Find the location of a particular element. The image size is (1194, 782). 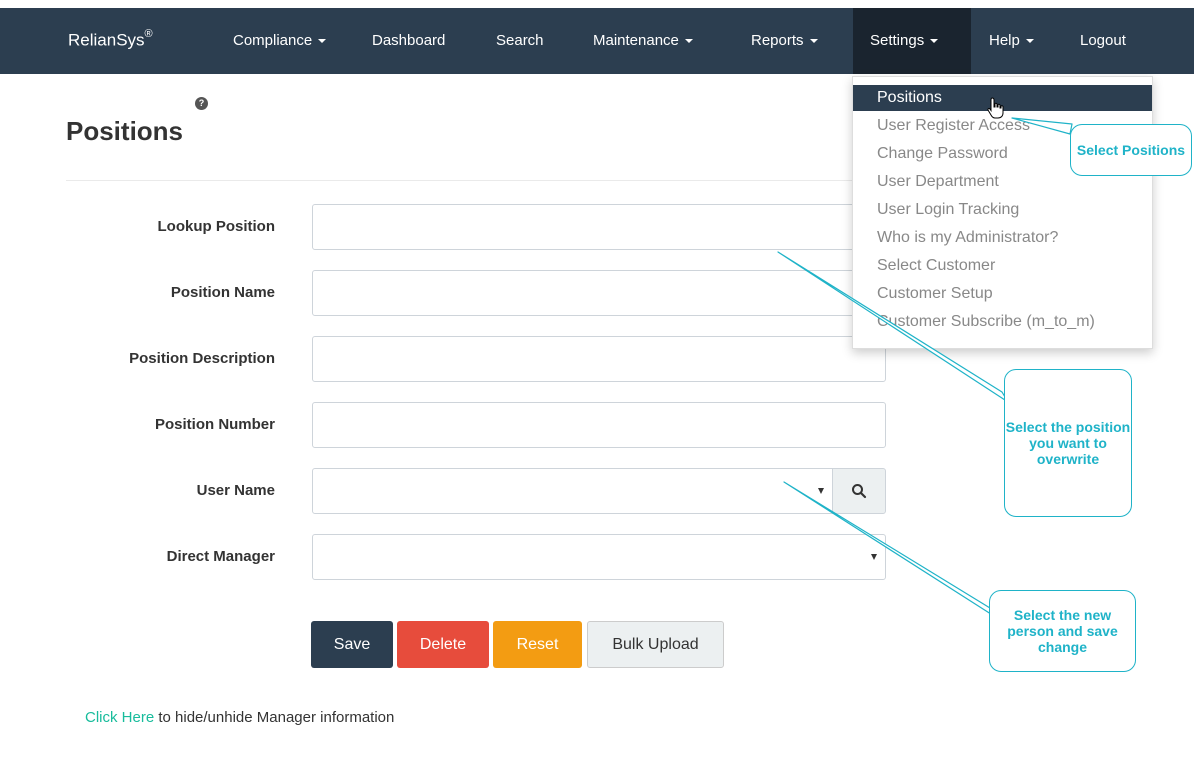

menu-item-customer-subscribe: Customer Subscribe (m_to_m) is located at coordinates (1002, 322).